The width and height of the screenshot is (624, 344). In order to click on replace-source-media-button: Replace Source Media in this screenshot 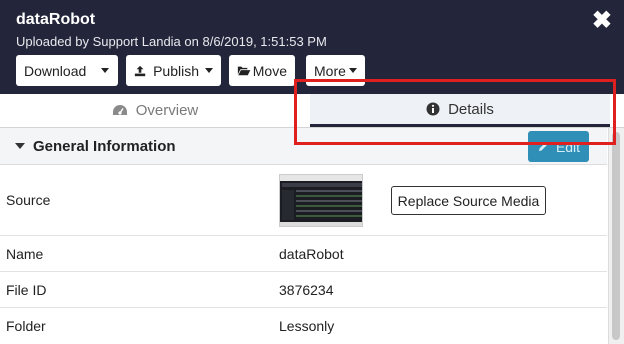, I will do `click(468, 200)`.